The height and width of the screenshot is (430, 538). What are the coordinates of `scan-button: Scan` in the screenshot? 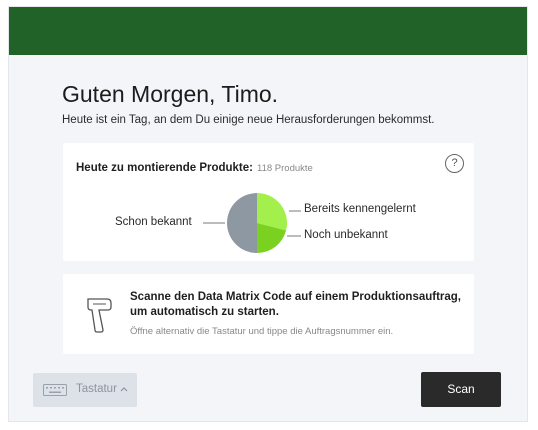 It's located at (461, 389).